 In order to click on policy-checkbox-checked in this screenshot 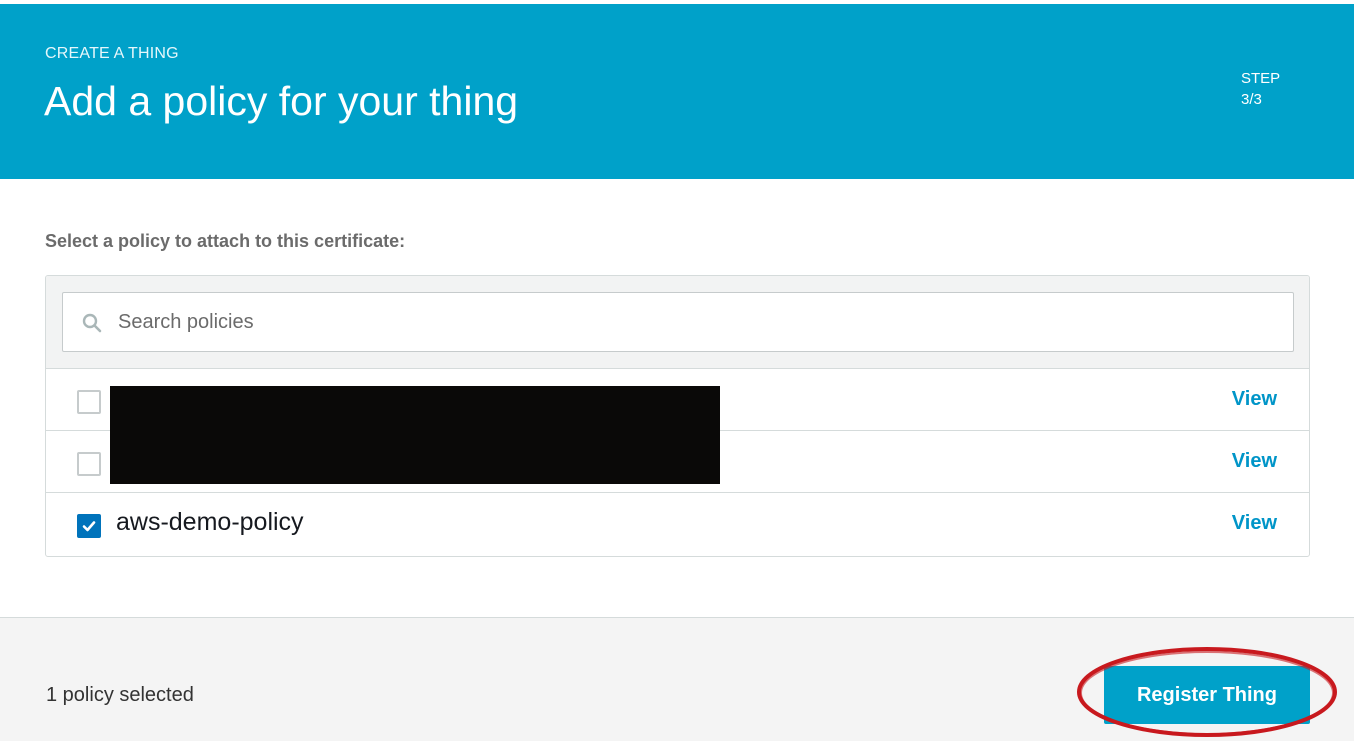, I will do `click(89, 526)`.